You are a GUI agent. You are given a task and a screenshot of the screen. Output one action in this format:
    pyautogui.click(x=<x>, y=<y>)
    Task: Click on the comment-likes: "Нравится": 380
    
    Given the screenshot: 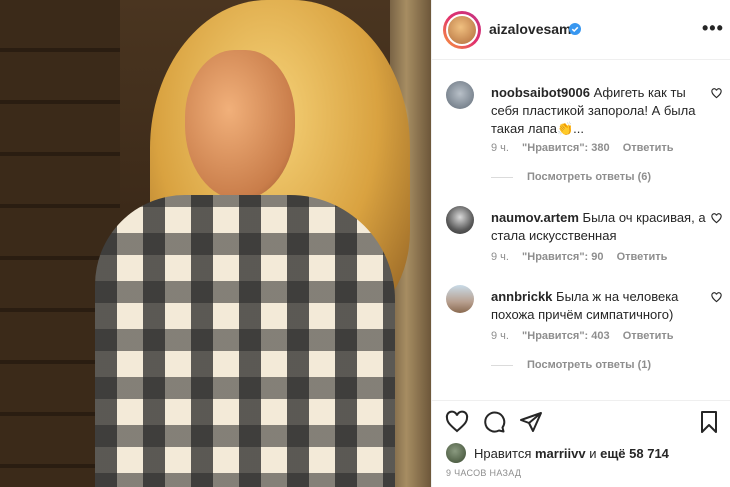 What is the action you would take?
    pyautogui.click(x=566, y=148)
    